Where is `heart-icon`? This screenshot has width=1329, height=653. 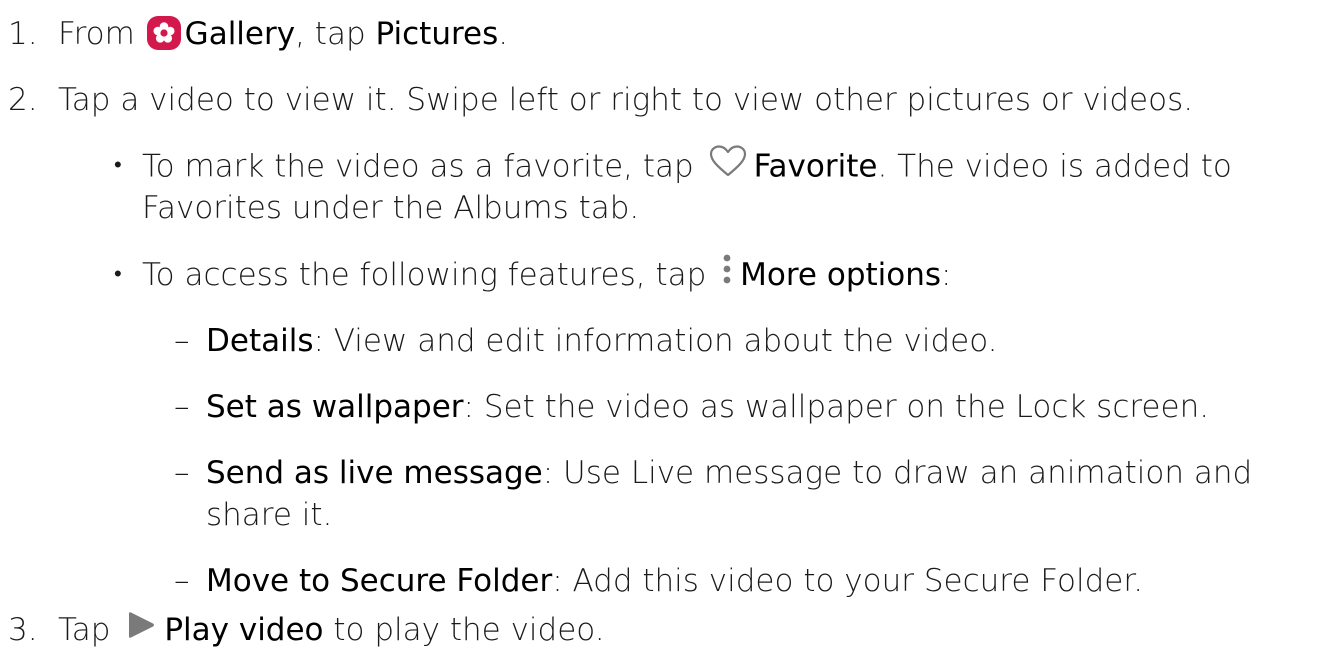
heart-icon is located at coordinates (728, 166).